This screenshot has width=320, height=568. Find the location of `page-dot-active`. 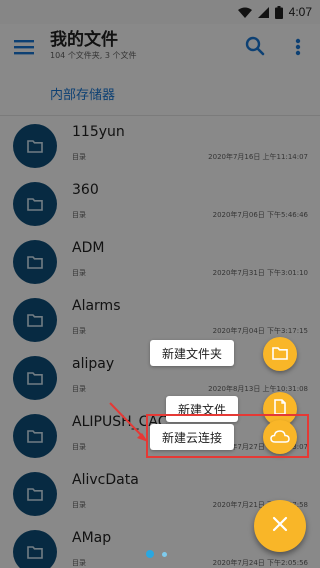

page-dot-active is located at coordinates (150, 554).